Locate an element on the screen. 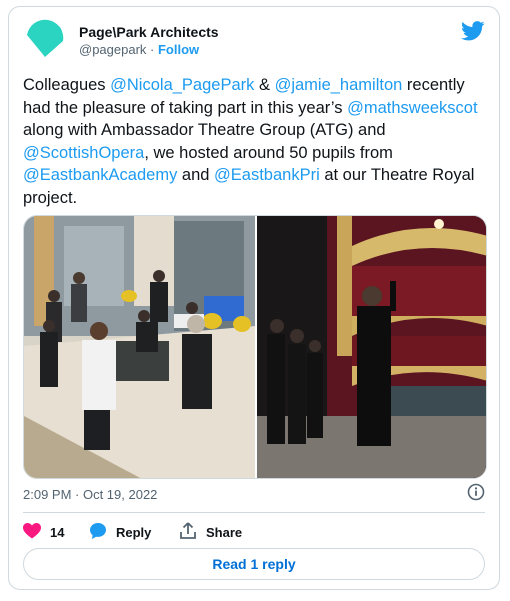 The image size is (510, 601). share-label: Share is located at coordinates (224, 532).